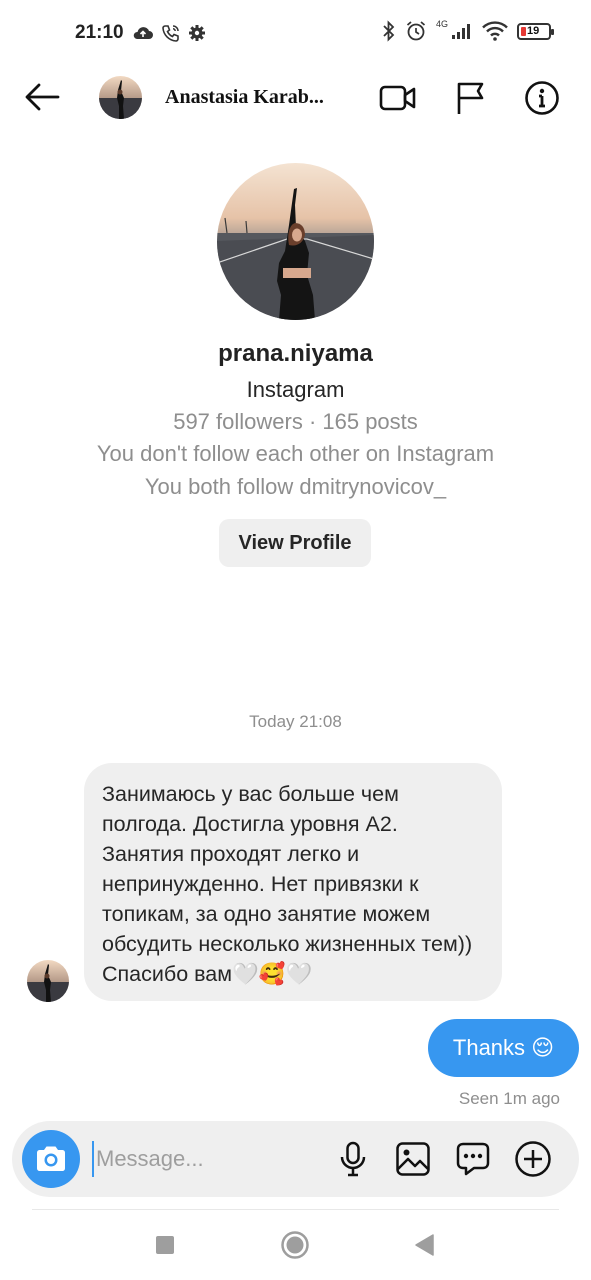  I want to click on recent-apps-button, so click(165, 1245).